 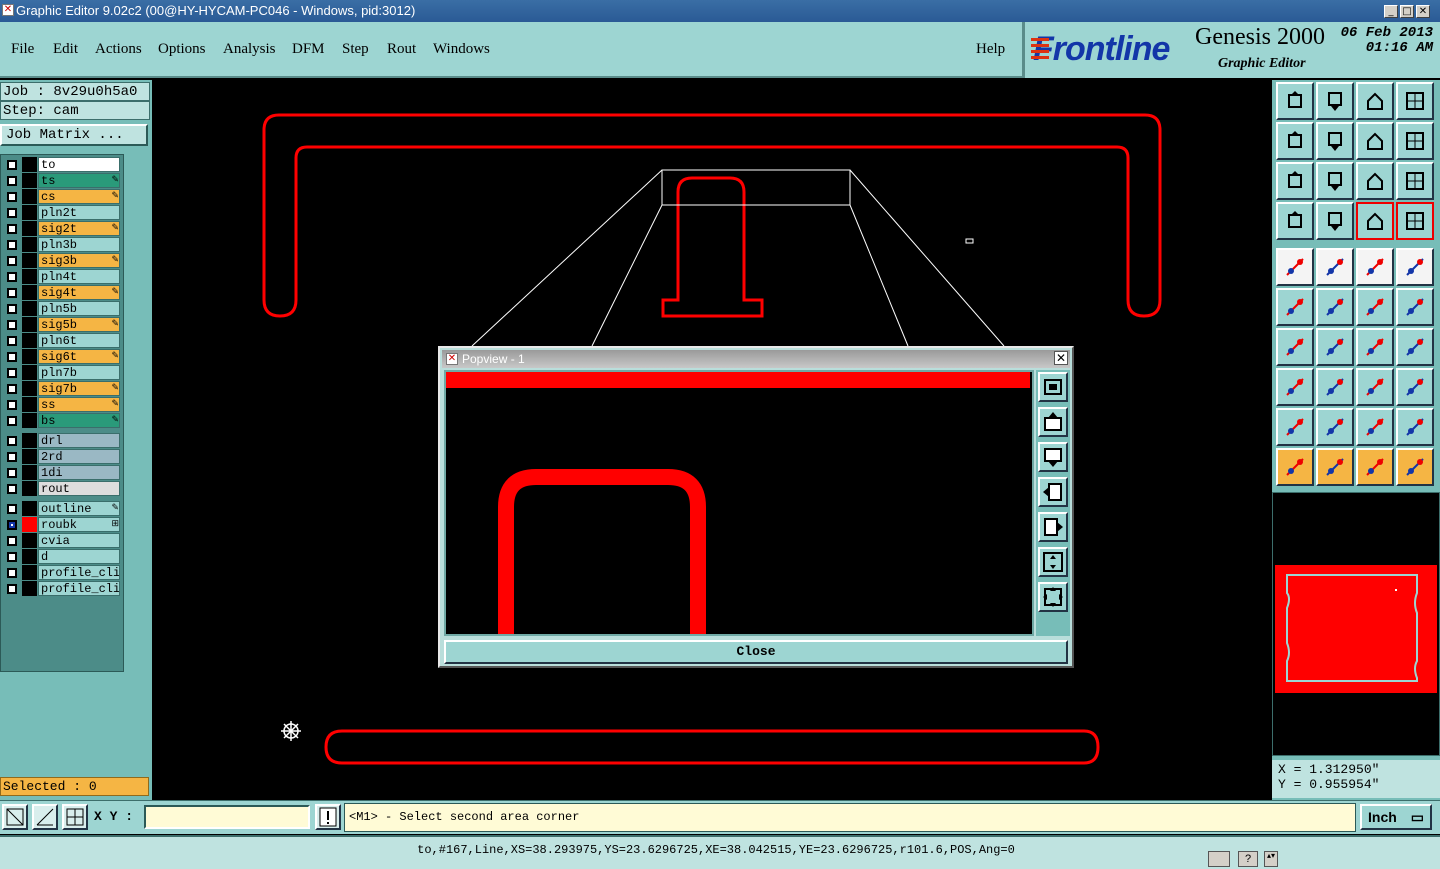 What do you see at coordinates (79, 588) in the screenshot?
I see `layer-name: profile_cli` at bounding box center [79, 588].